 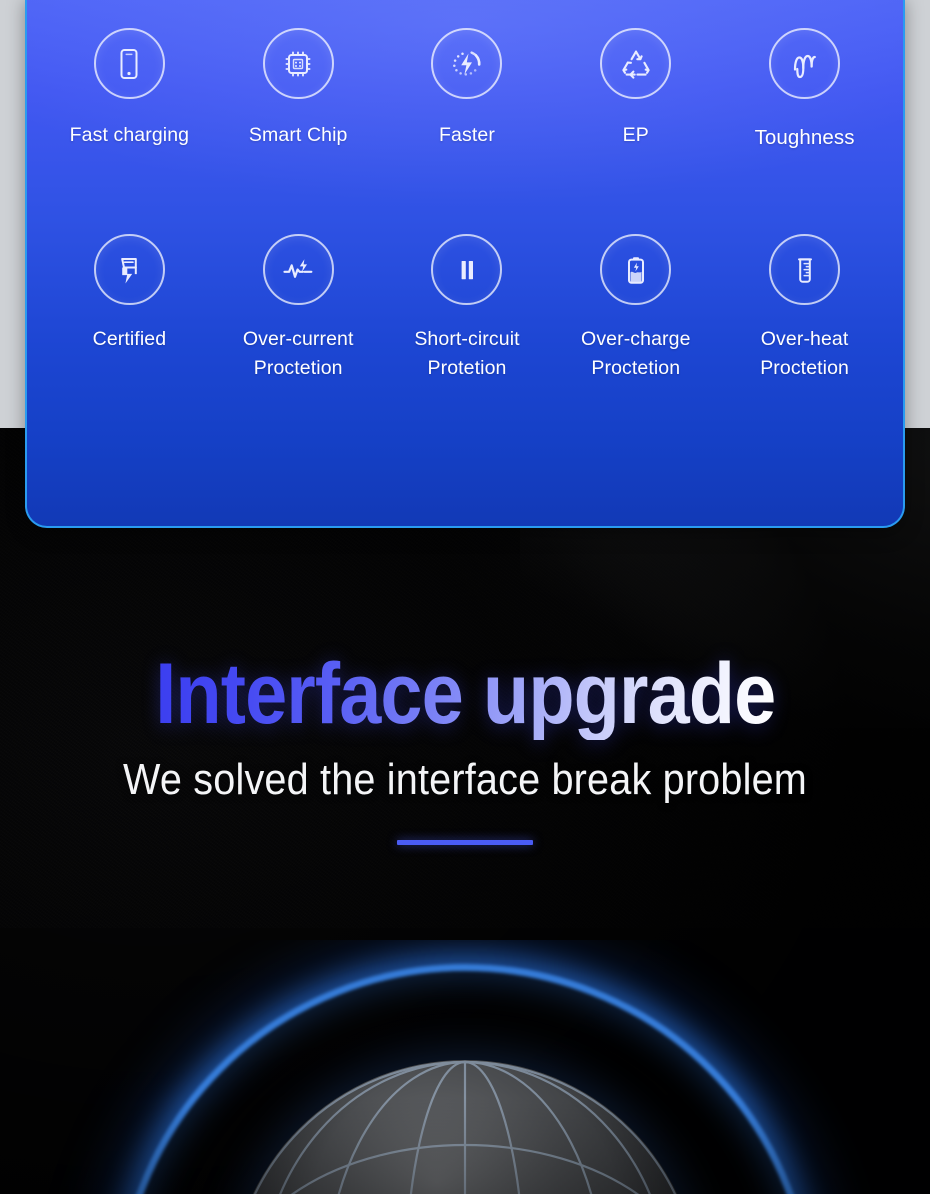 What do you see at coordinates (465, 779) in the screenshot?
I see `page-subtitle: We solved the interface break problem` at bounding box center [465, 779].